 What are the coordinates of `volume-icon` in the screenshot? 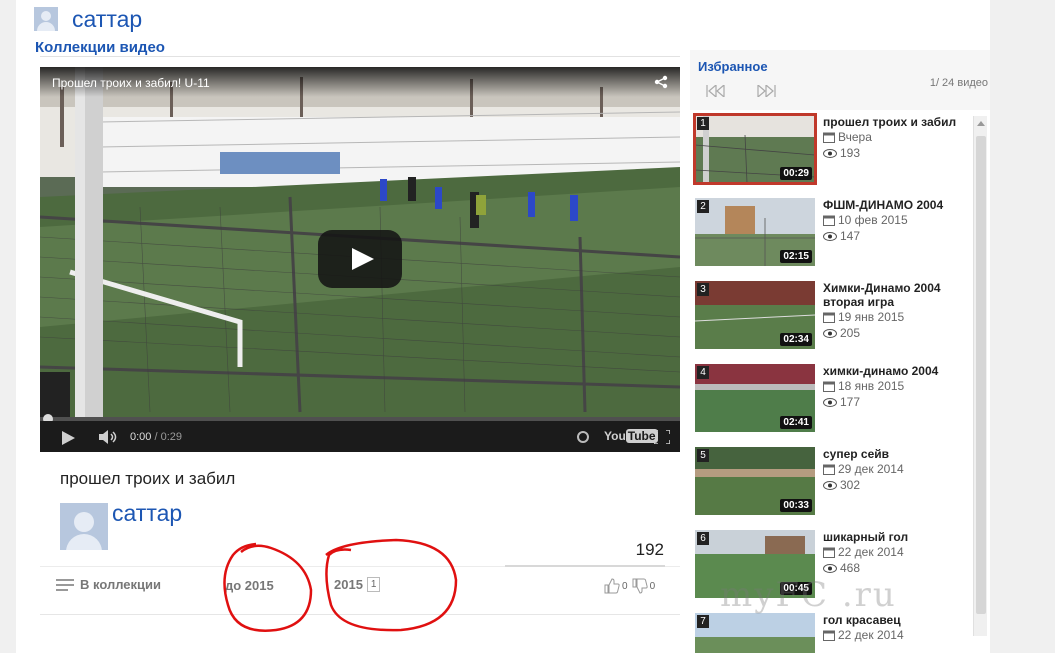 It's located at (109, 437).